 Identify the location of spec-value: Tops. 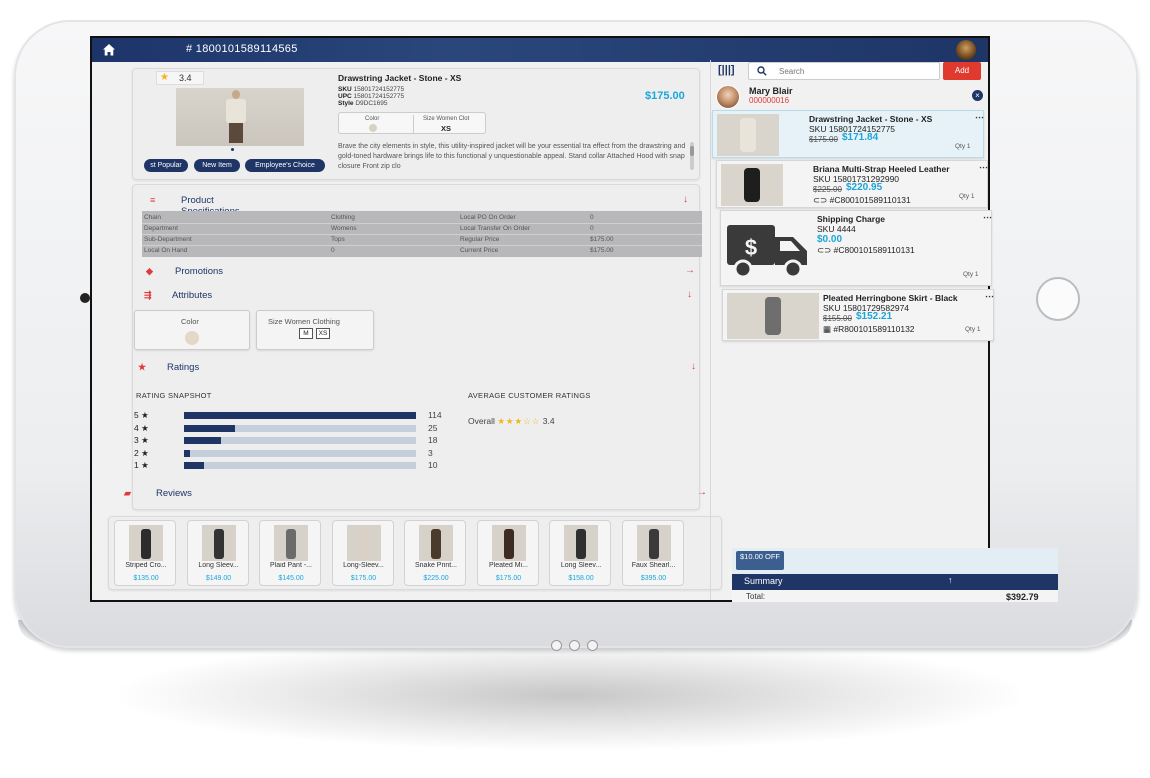
(338, 239).